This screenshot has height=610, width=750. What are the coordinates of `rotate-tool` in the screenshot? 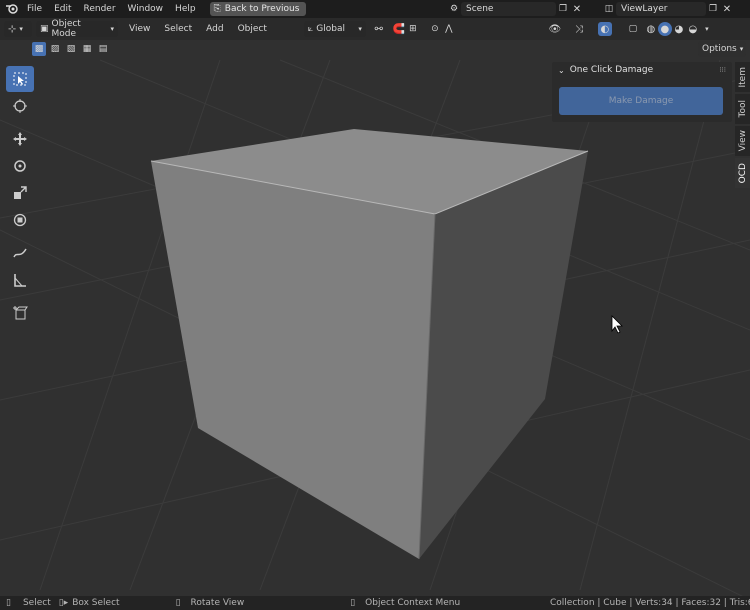 It's located at (20, 166).